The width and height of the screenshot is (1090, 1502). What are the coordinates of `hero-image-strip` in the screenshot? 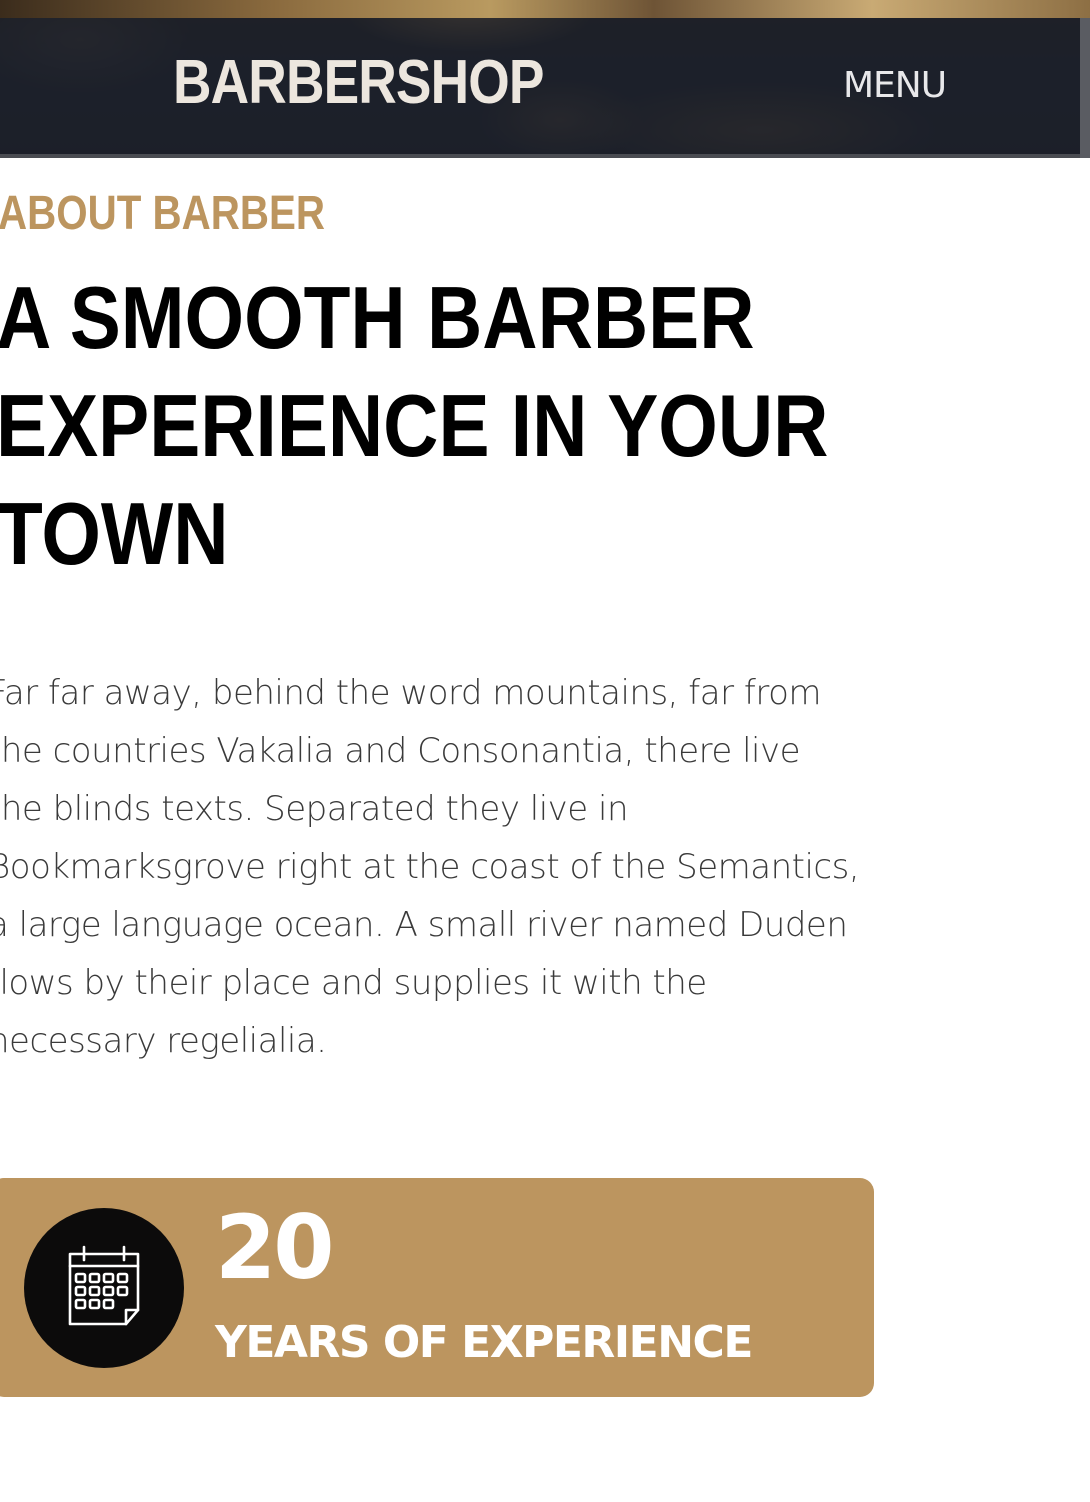 It's located at (545, 9).